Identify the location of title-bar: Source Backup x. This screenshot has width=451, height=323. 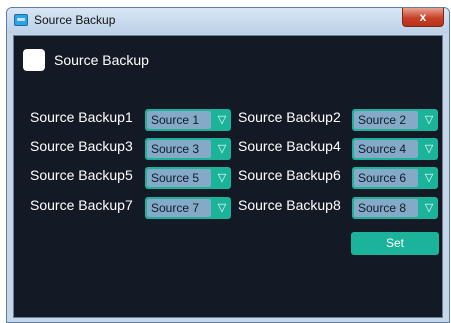
(228, 21).